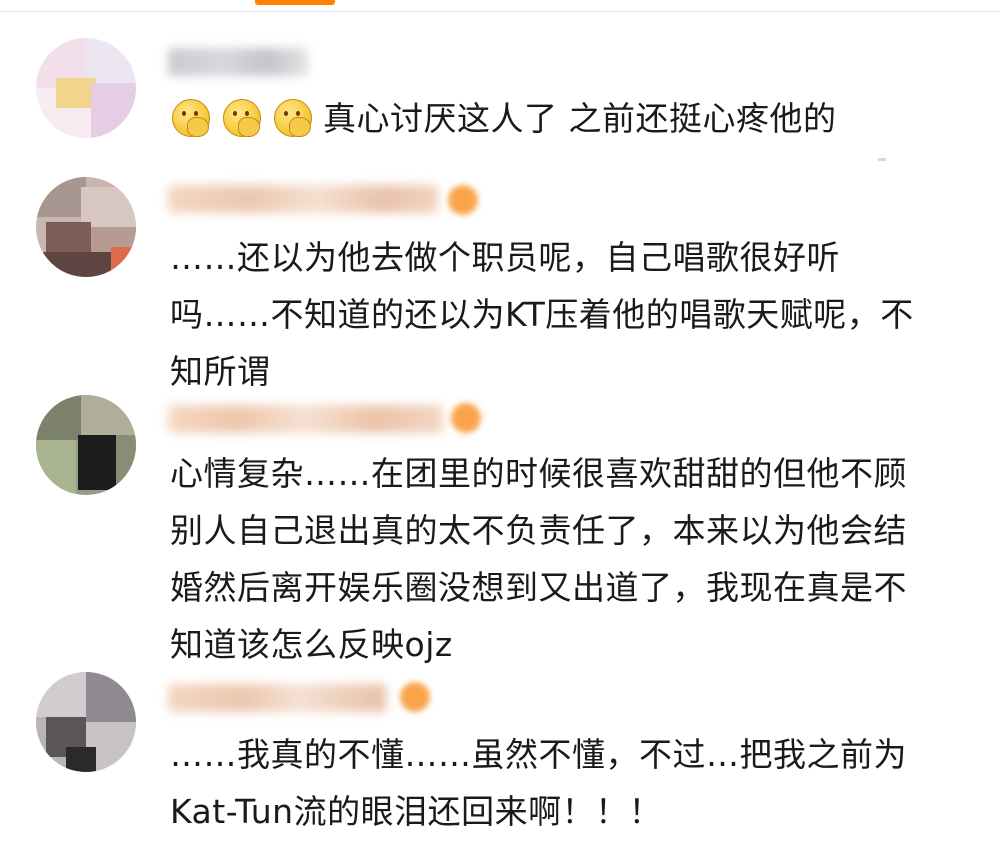 Image resolution: width=1000 pixels, height=841 pixels. Describe the element at coordinates (538, 530) in the screenshot. I see `comment-line: 别人自己退出真的太不负责任了，本来以为他会结` at that location.